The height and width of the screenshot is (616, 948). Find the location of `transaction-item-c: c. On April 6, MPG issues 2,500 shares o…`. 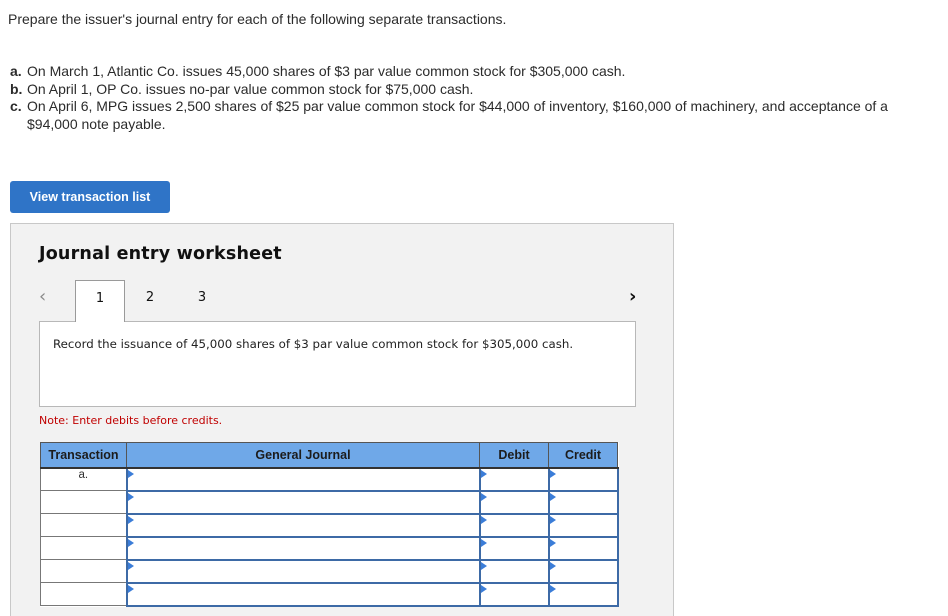

transaction-item-c: c. On April 6, MPG issues 2,500 shares o… is located at coordinates (460, 115).